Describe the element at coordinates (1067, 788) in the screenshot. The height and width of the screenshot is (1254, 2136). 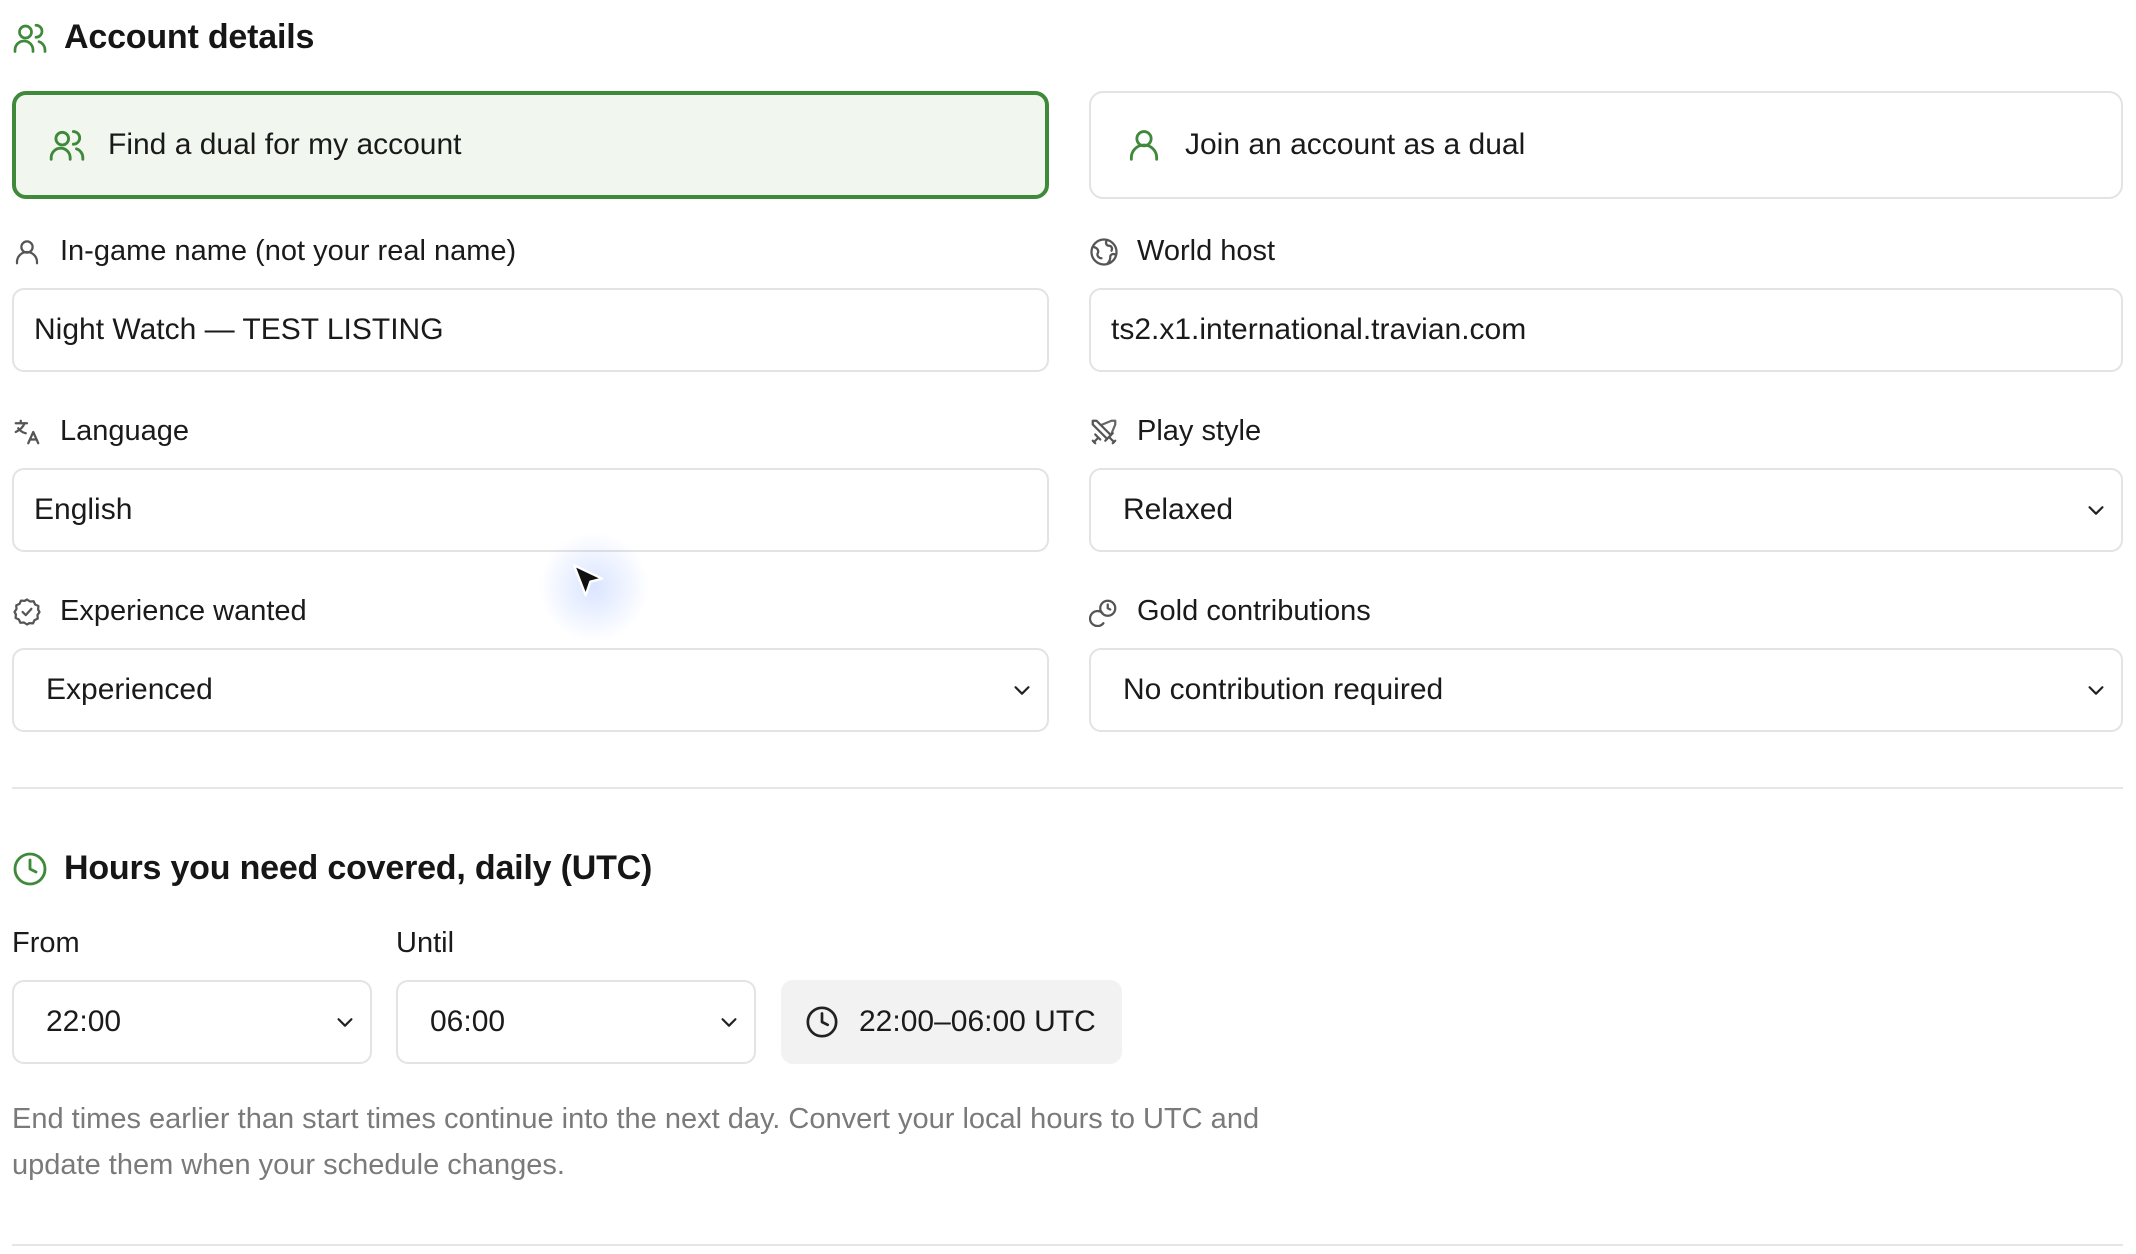
I see `section-divider` at that location.